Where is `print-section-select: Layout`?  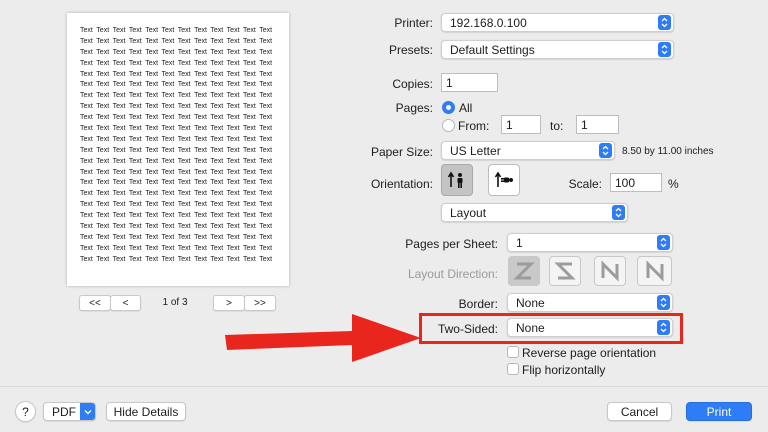
print-section-select: Layout is located at coordinates (534, 212).